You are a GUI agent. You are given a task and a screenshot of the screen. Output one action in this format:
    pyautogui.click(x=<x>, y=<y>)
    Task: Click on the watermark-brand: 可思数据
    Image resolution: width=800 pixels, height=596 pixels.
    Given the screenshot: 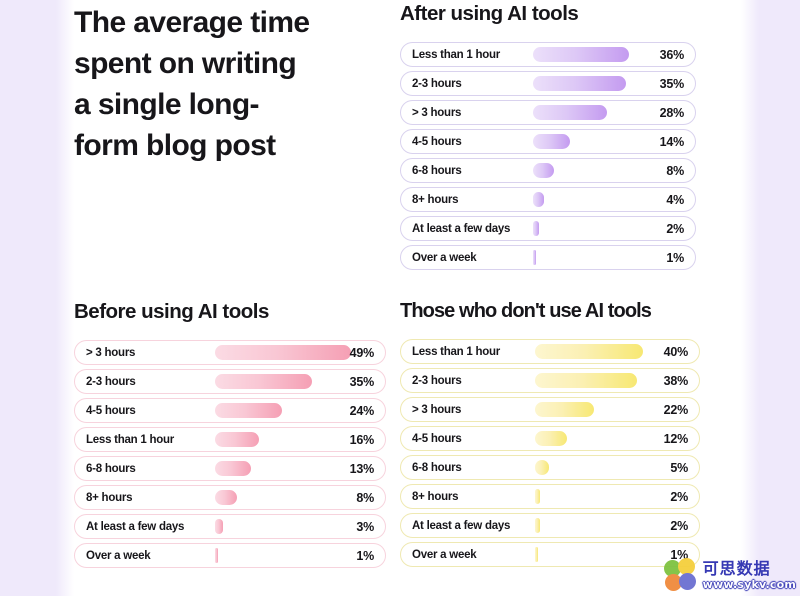 What is the action you would take?
    pyautogui.click(x=736, y=568)
    